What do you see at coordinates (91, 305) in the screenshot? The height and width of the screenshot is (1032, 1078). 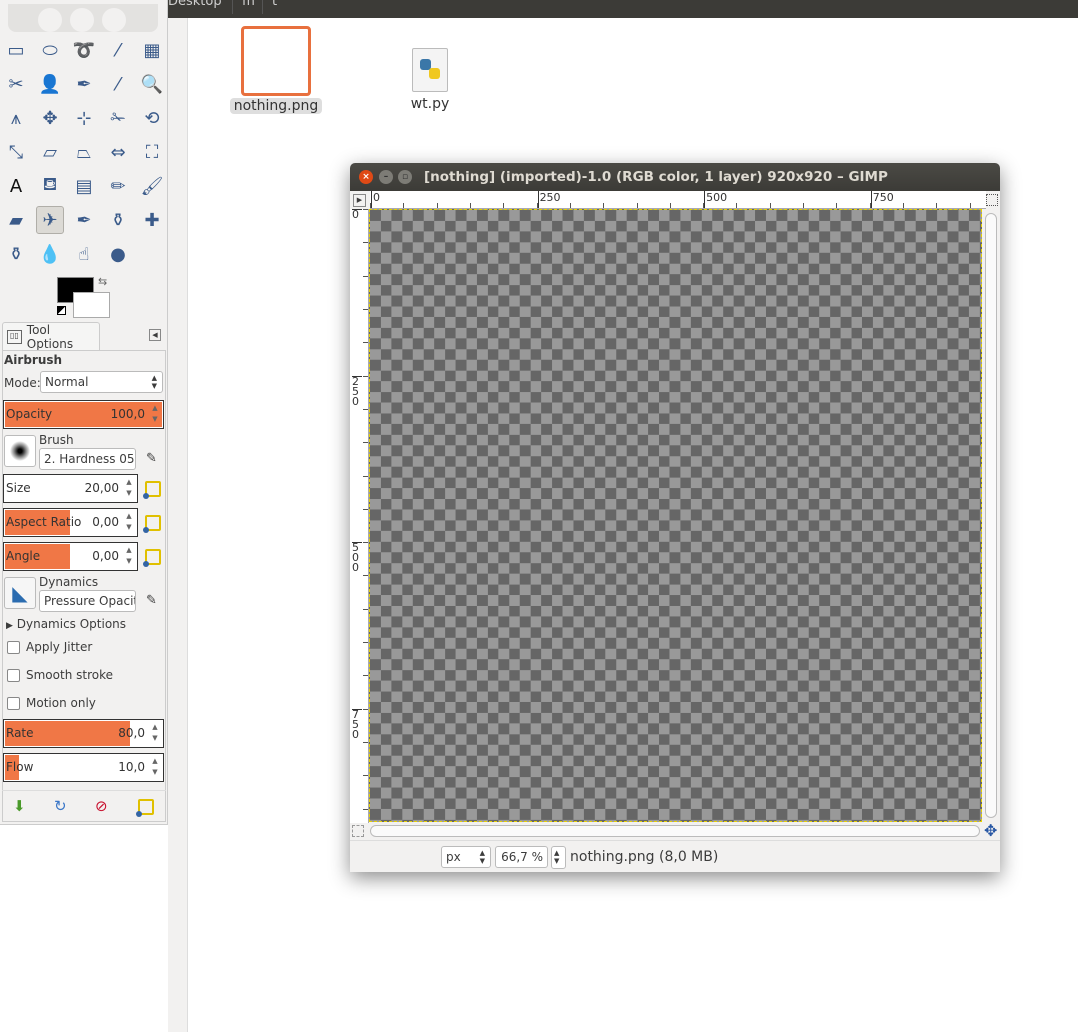 I see `background-color-swatch` at bounding box center [91, 305].